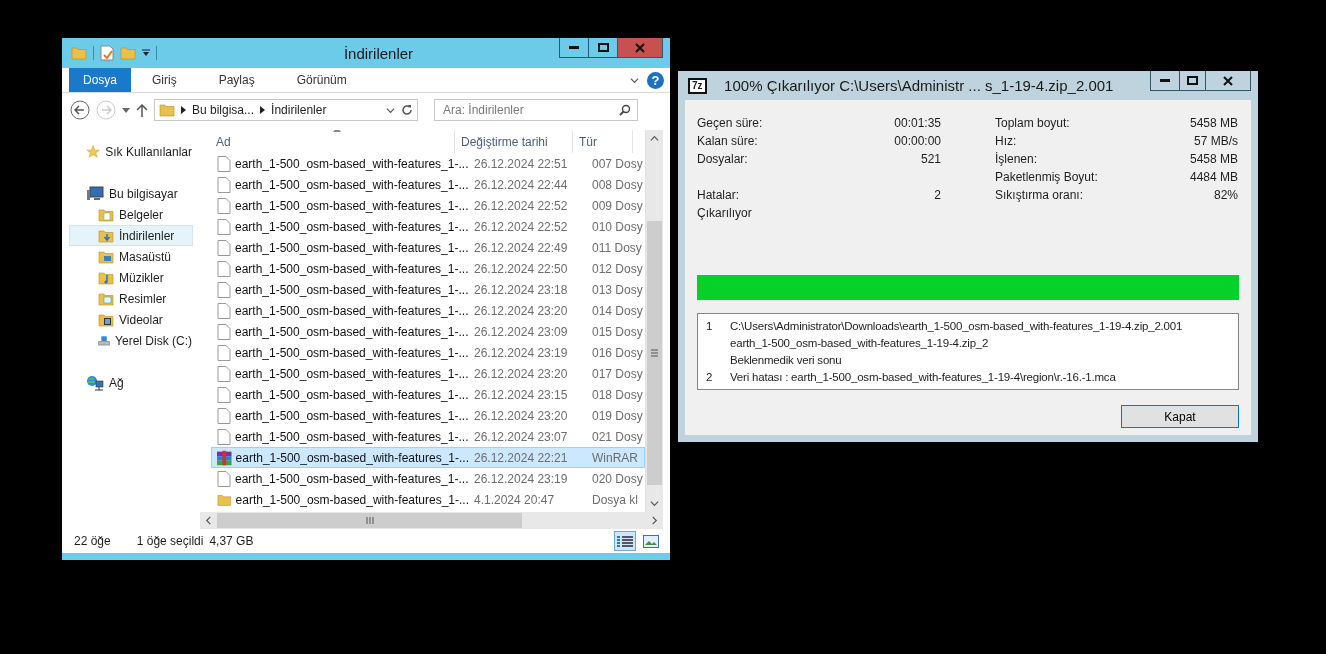 This screenshot has height=654, width=1326. I want to click on file-row: earth_1-500_osm-based_with-features_1-... 26.12.2024 22:52 009 Dosy, so click(428, 205).